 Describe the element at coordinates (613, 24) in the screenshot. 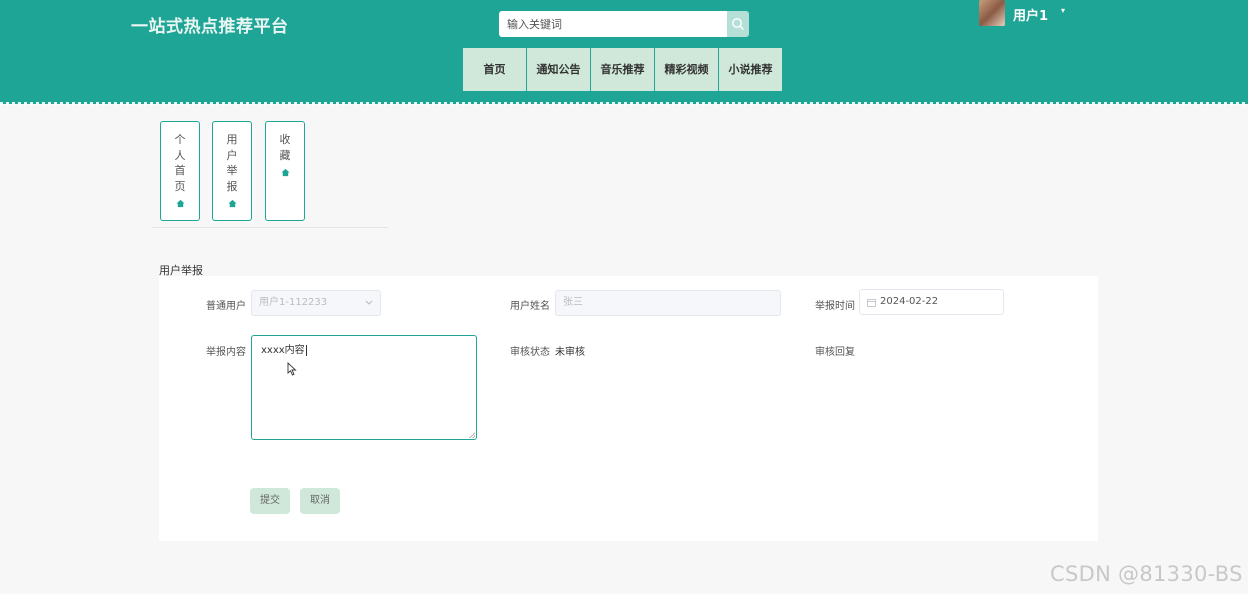

I see `search-input` at that location.